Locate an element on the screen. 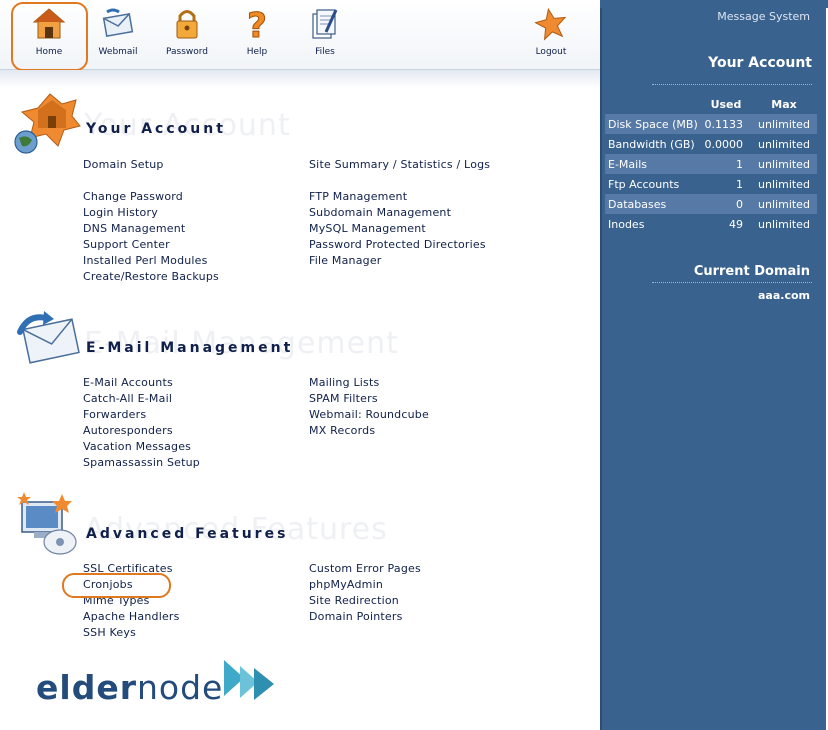  usage-row-ftp: Ftp Accounts 1 unlimited is located at coordinates (711, 184).